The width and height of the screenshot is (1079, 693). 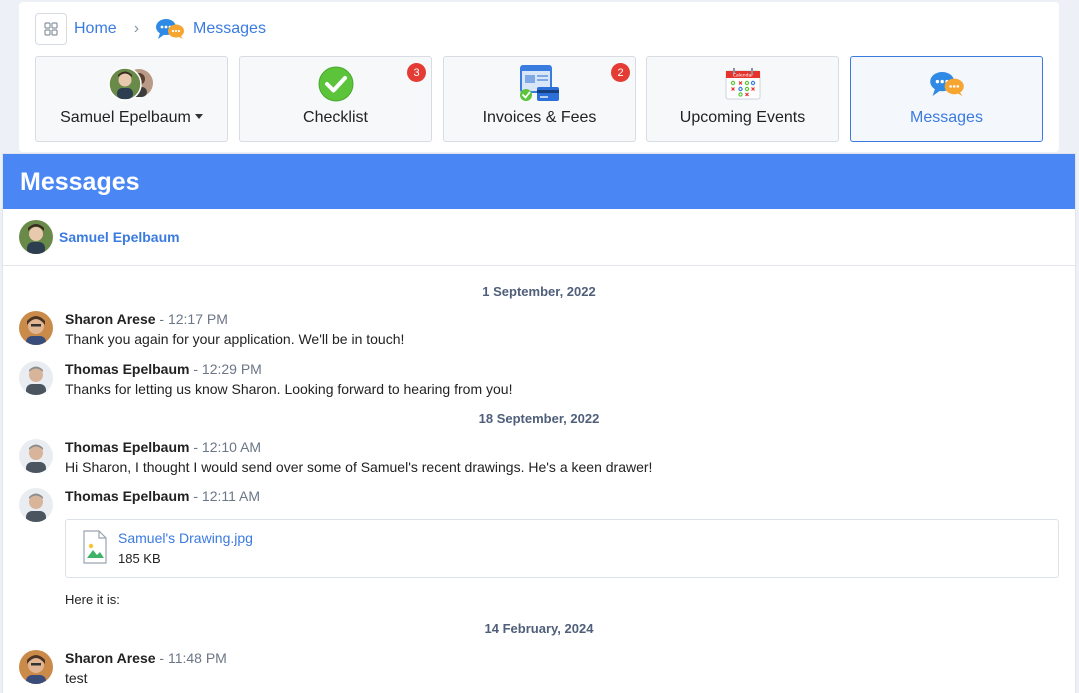 What do you see at coordinates (539, 418) in the screenshot?
I see `date-separator: 18 September, 2022` at bounding box center [539, 418].